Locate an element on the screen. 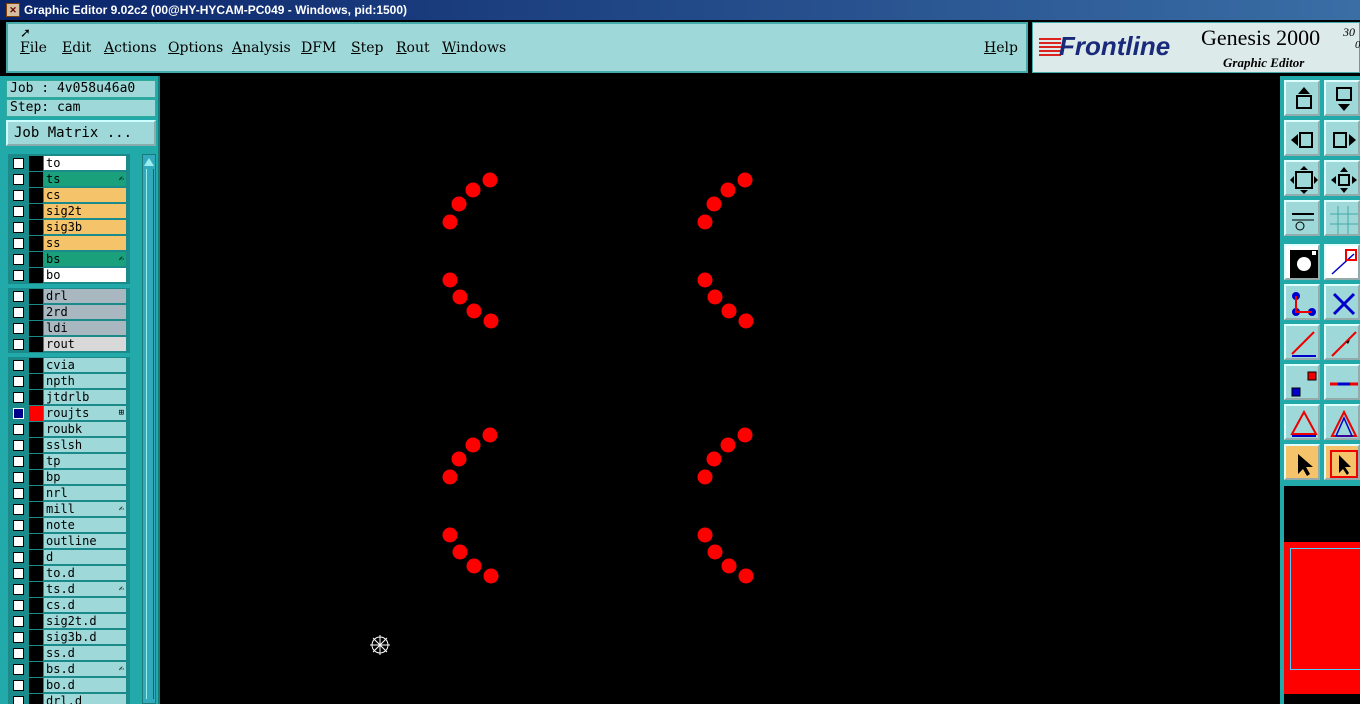  layer-name: ldi is located at coordinates (85, 328).